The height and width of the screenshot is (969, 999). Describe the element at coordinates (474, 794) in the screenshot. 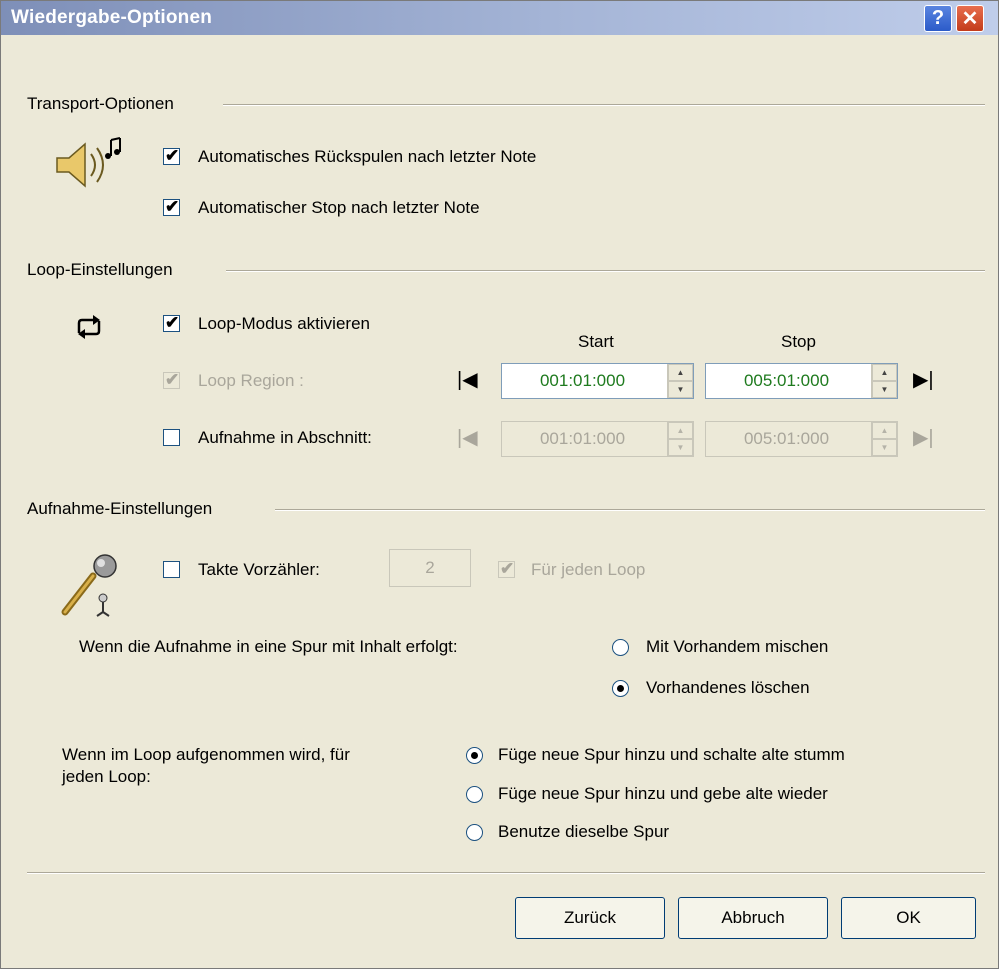

I see `add-track-play-radio` at that location.